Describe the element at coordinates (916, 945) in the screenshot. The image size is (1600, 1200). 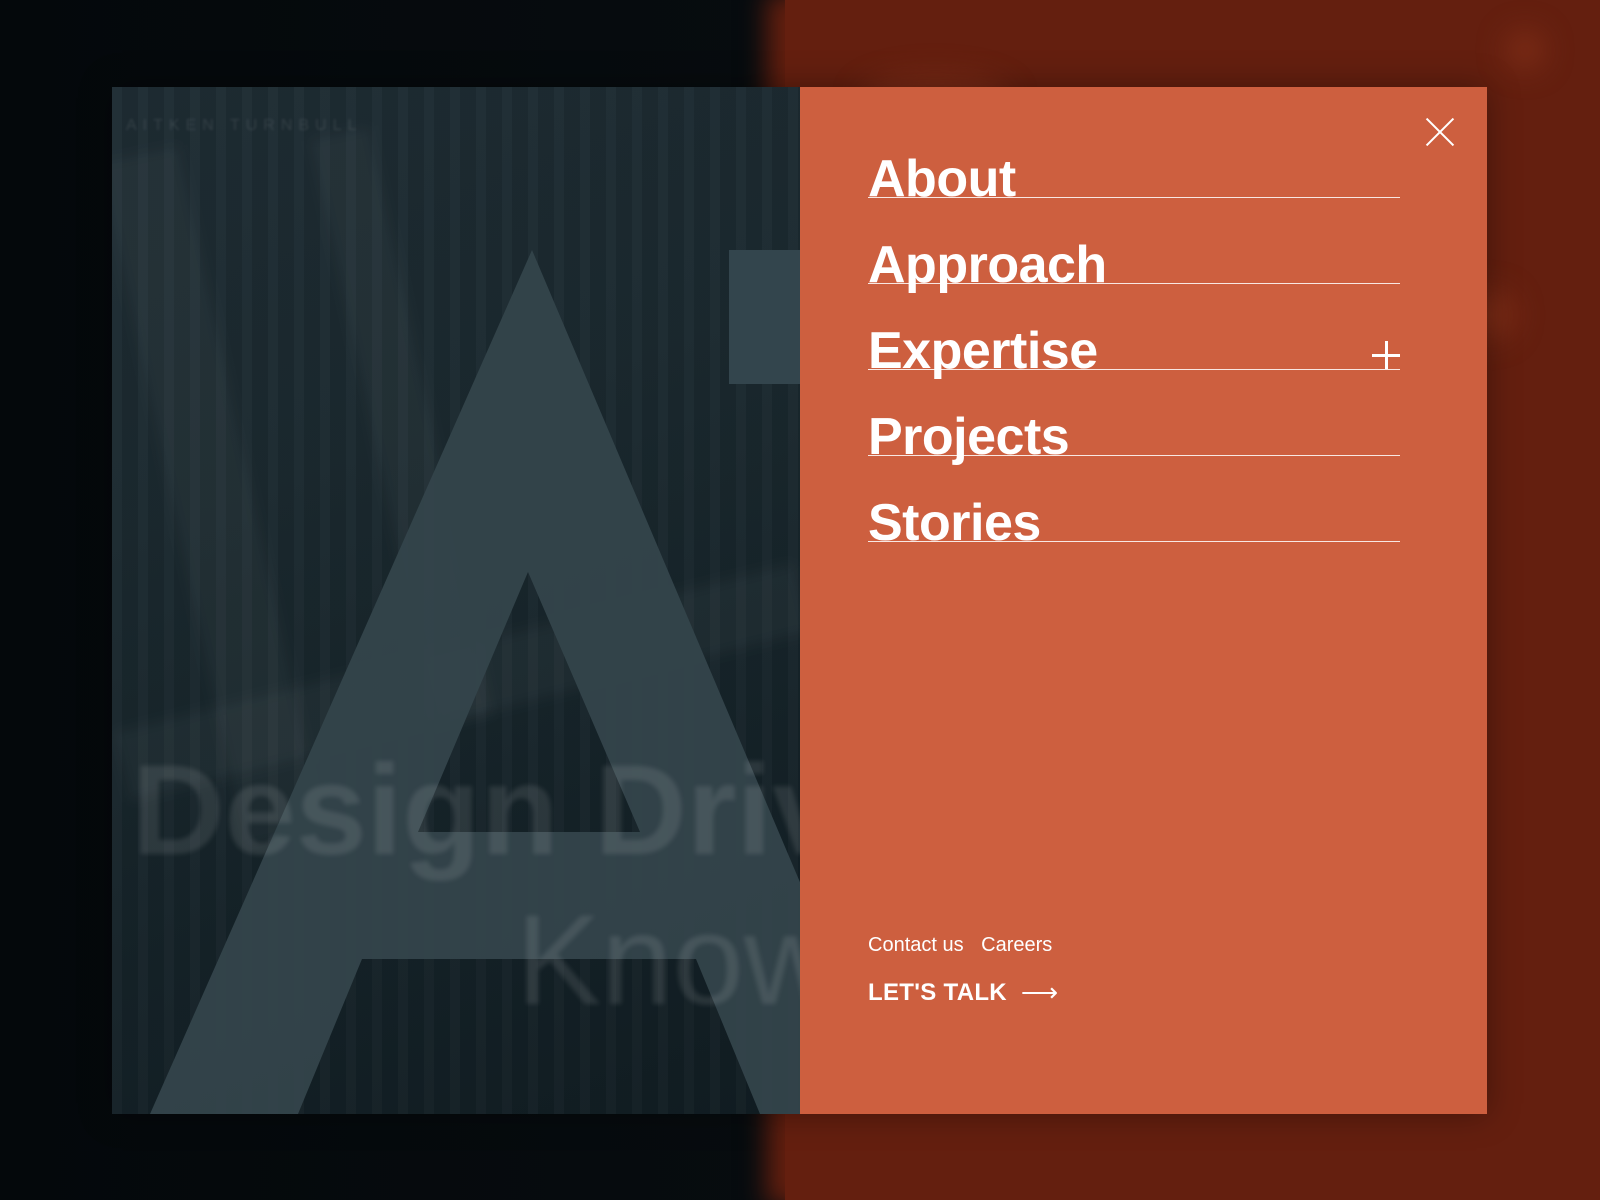
I see `contact-us-link: Contact us` at that location.